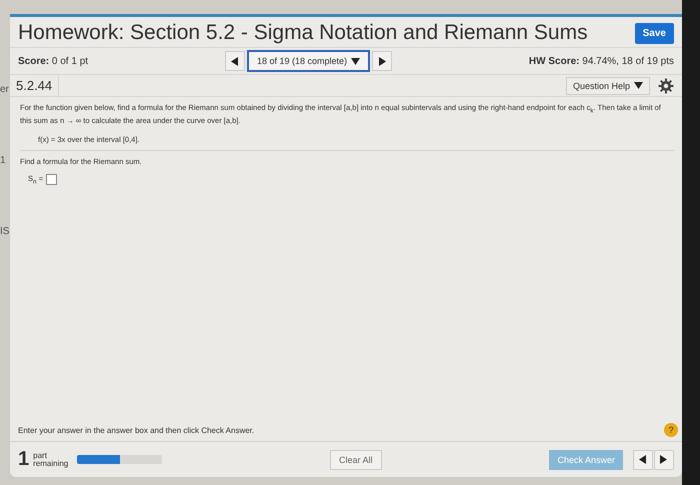 Image resolution: width=700 pixels, height=485 pixels. I want to click on next-button, so click(664, 460).